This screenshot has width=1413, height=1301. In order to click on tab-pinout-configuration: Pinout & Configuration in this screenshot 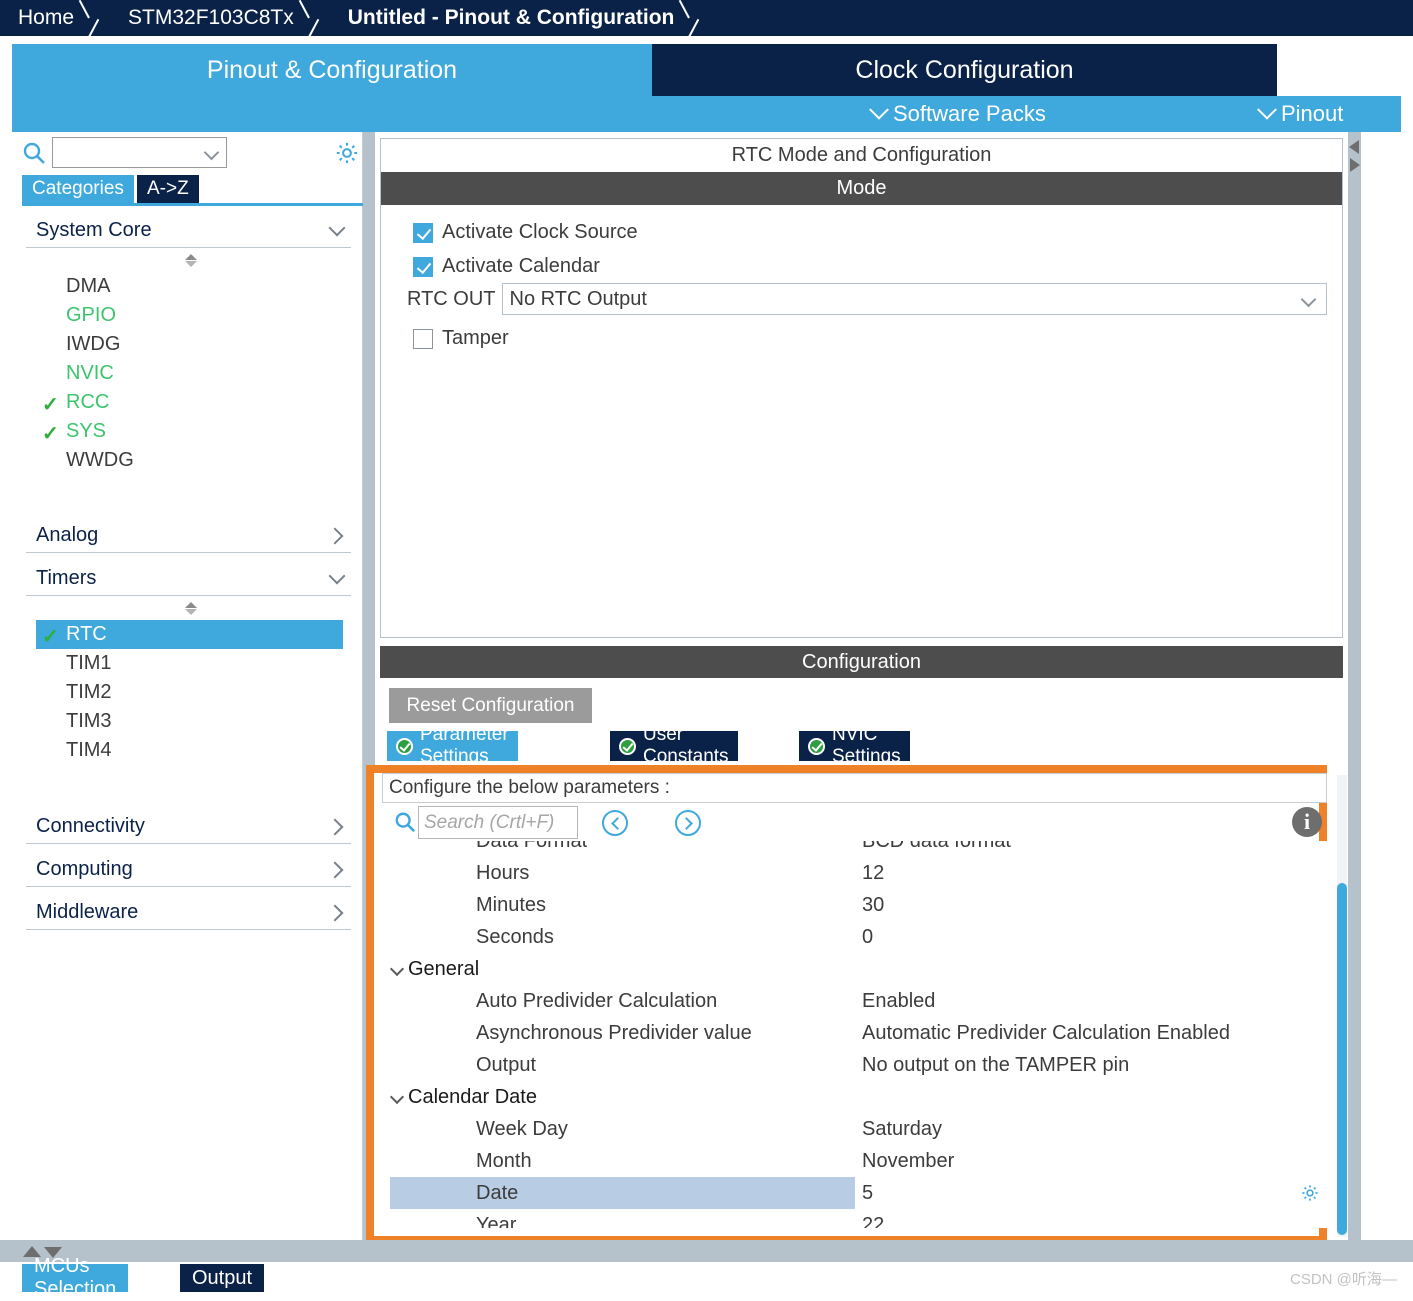, I will do `click(332, 70)`.